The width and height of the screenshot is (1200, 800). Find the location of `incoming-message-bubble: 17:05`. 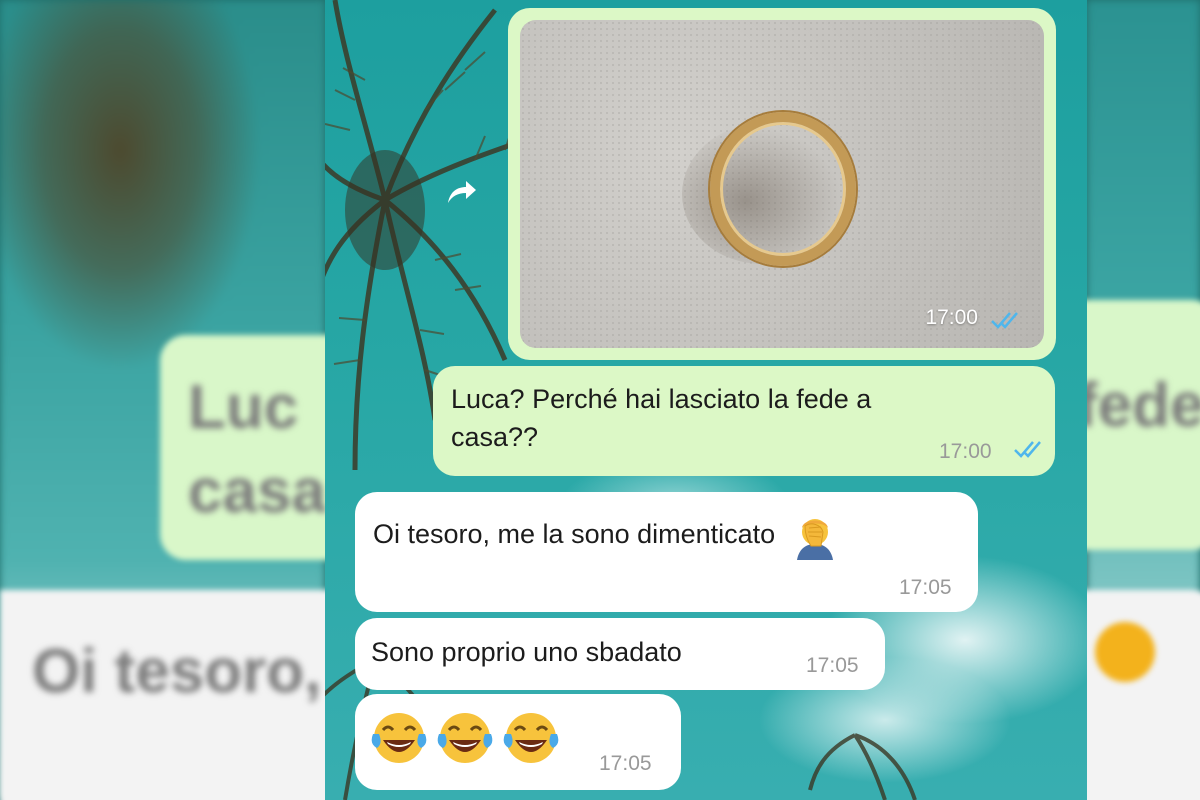

incoming-message-bubble: 17:05 is located at coordinates (518, 742).